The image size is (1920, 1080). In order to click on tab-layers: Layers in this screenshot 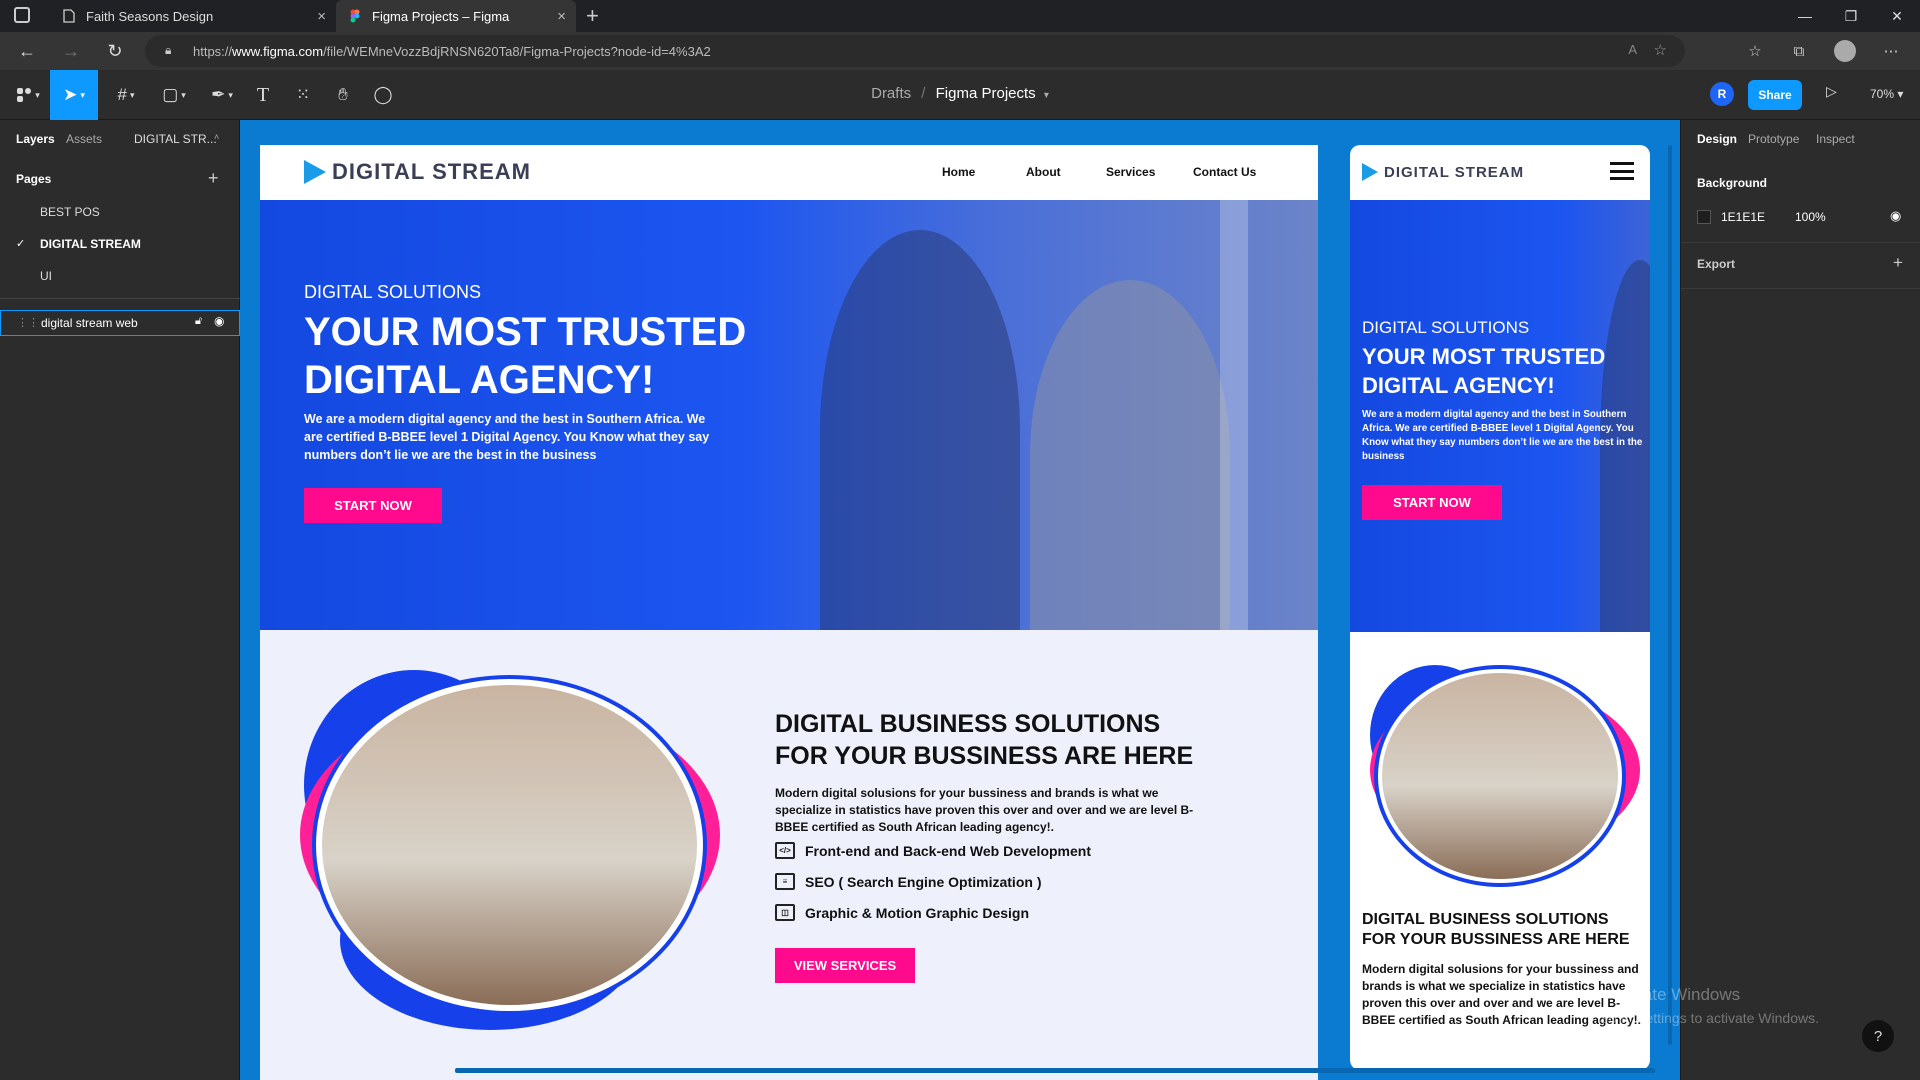, I will do `click(35, 139)`.